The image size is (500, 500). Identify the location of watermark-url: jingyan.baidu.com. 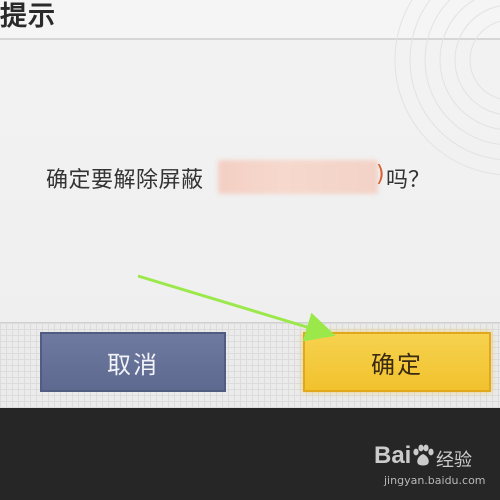
(435, 480).